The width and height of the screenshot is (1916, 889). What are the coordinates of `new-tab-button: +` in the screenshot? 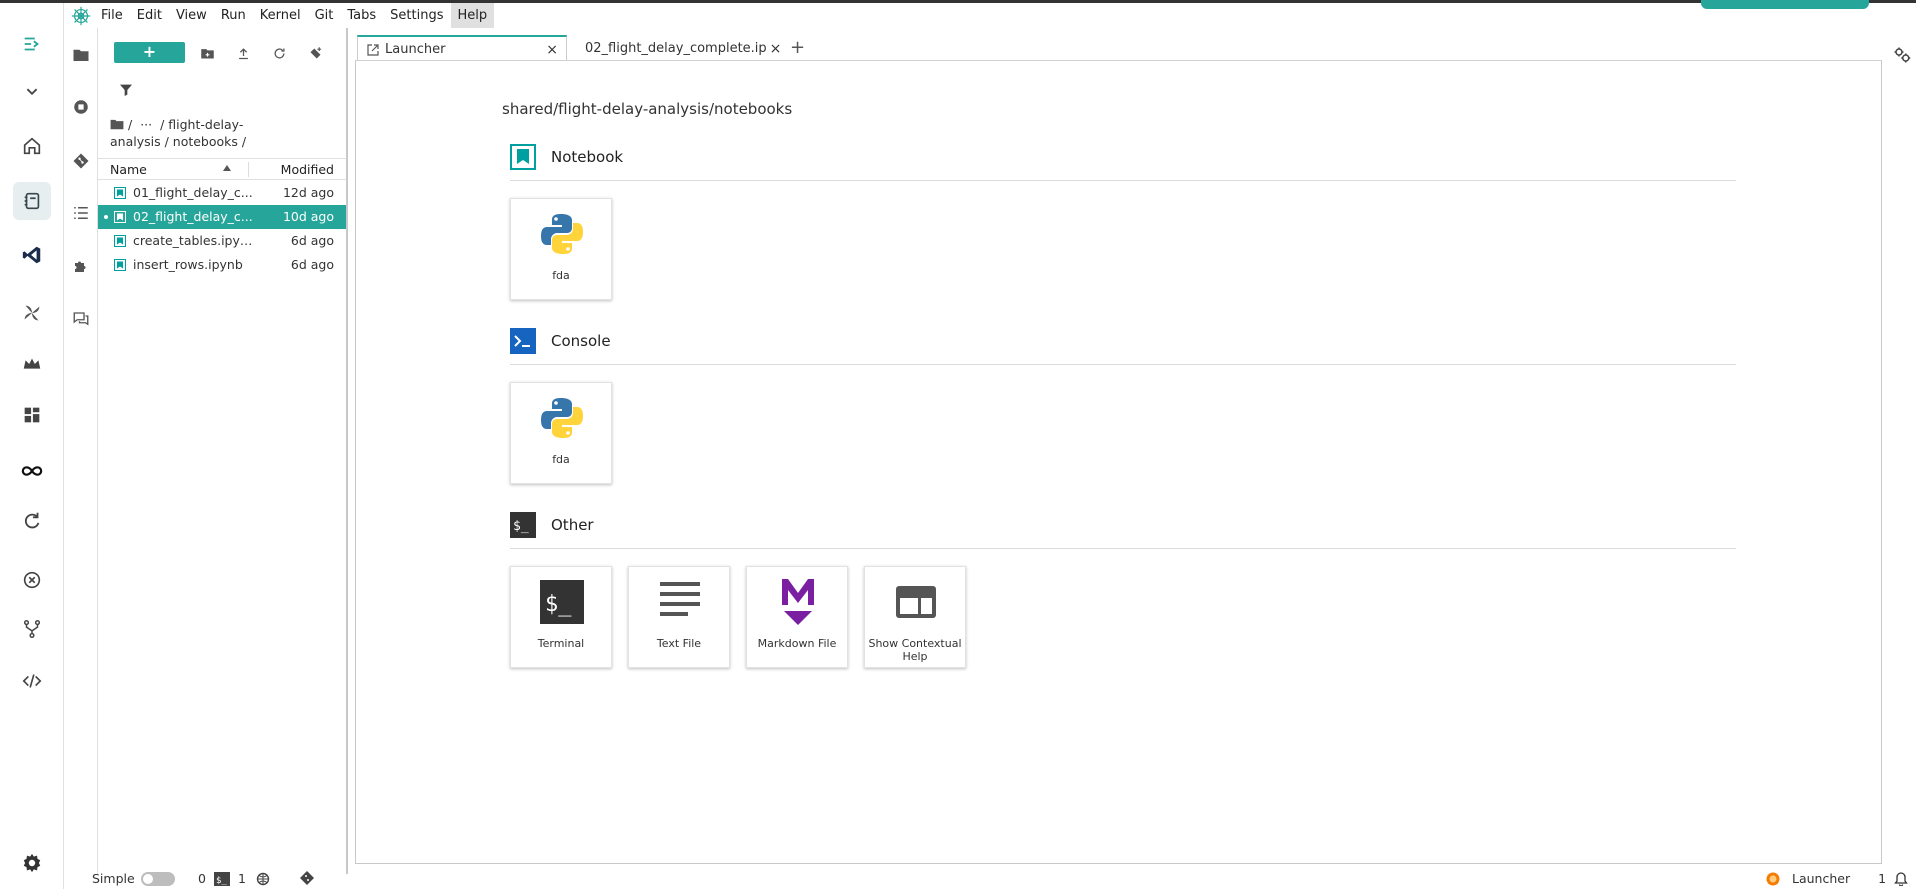 It's located at (797, 47).